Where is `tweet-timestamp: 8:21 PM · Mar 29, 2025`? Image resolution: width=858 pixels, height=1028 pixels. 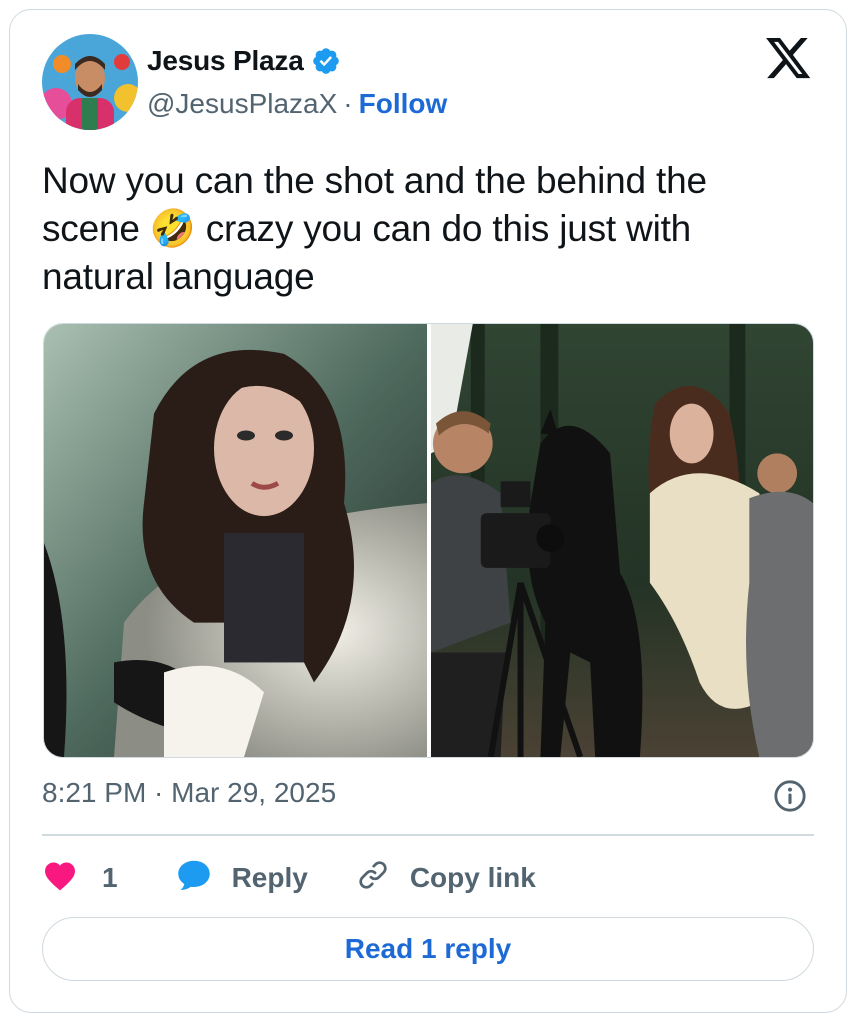
tweet-timestamp: 8:21 PM · Mar 29, 2025 is located at coordinates (189, 793).